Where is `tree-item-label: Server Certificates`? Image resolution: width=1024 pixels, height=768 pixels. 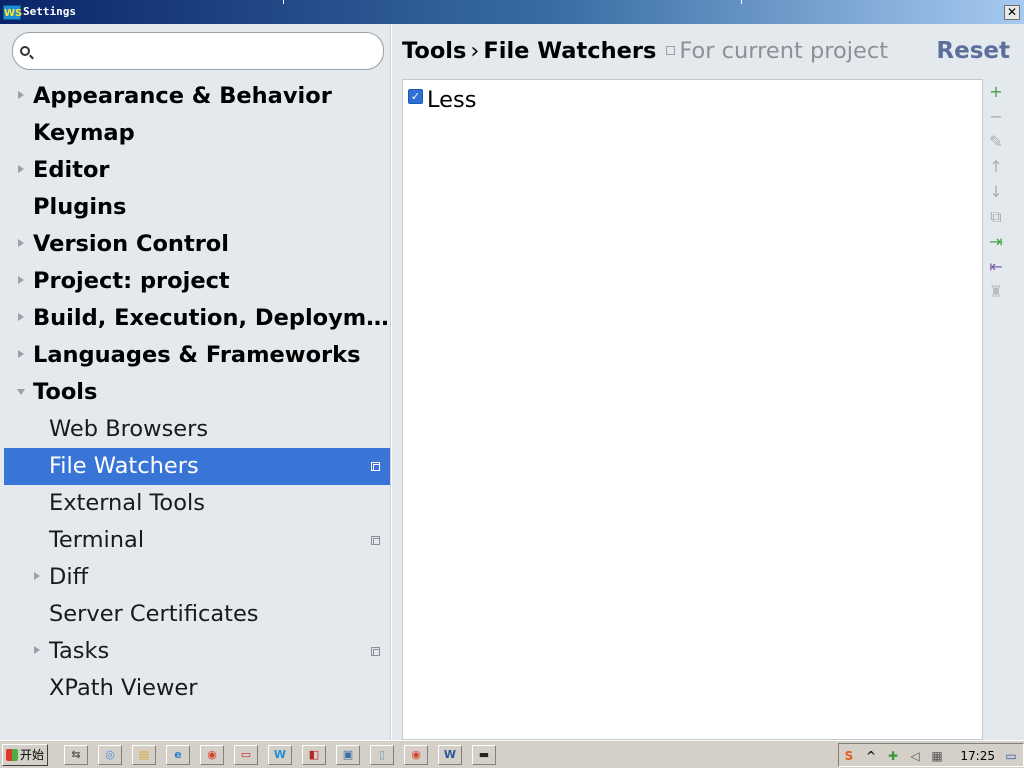
tree-item-label: Server Certificates is located at coordinates (154, 614).